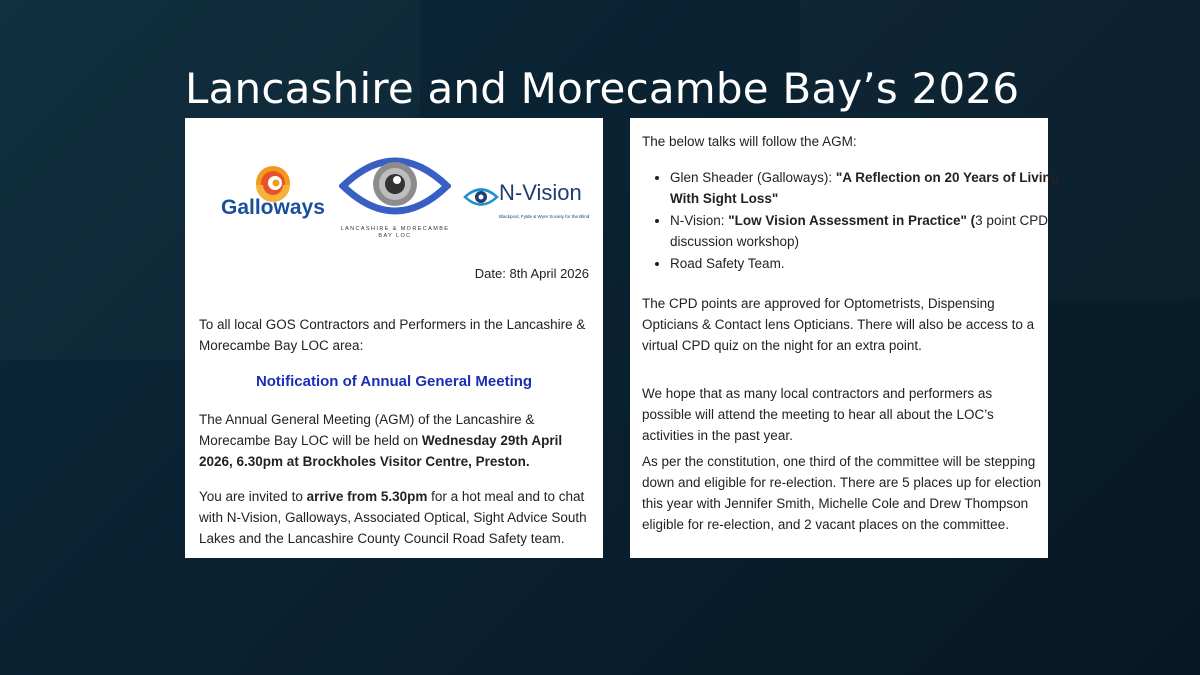 The height and width of the screenshot is (675, 1200). I want to click on galloways-wordmark: Galloways, so click(273, 207).